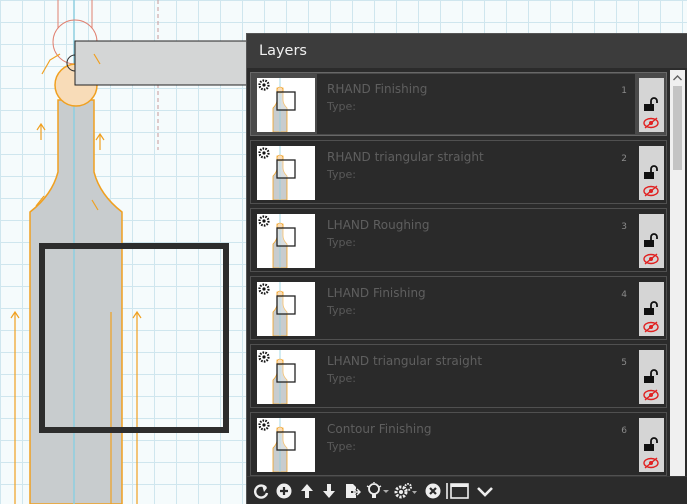  What do you see at coordinates (165, 63) in the screenshot?
I see `leader-box` at bounding box center [165, 63].